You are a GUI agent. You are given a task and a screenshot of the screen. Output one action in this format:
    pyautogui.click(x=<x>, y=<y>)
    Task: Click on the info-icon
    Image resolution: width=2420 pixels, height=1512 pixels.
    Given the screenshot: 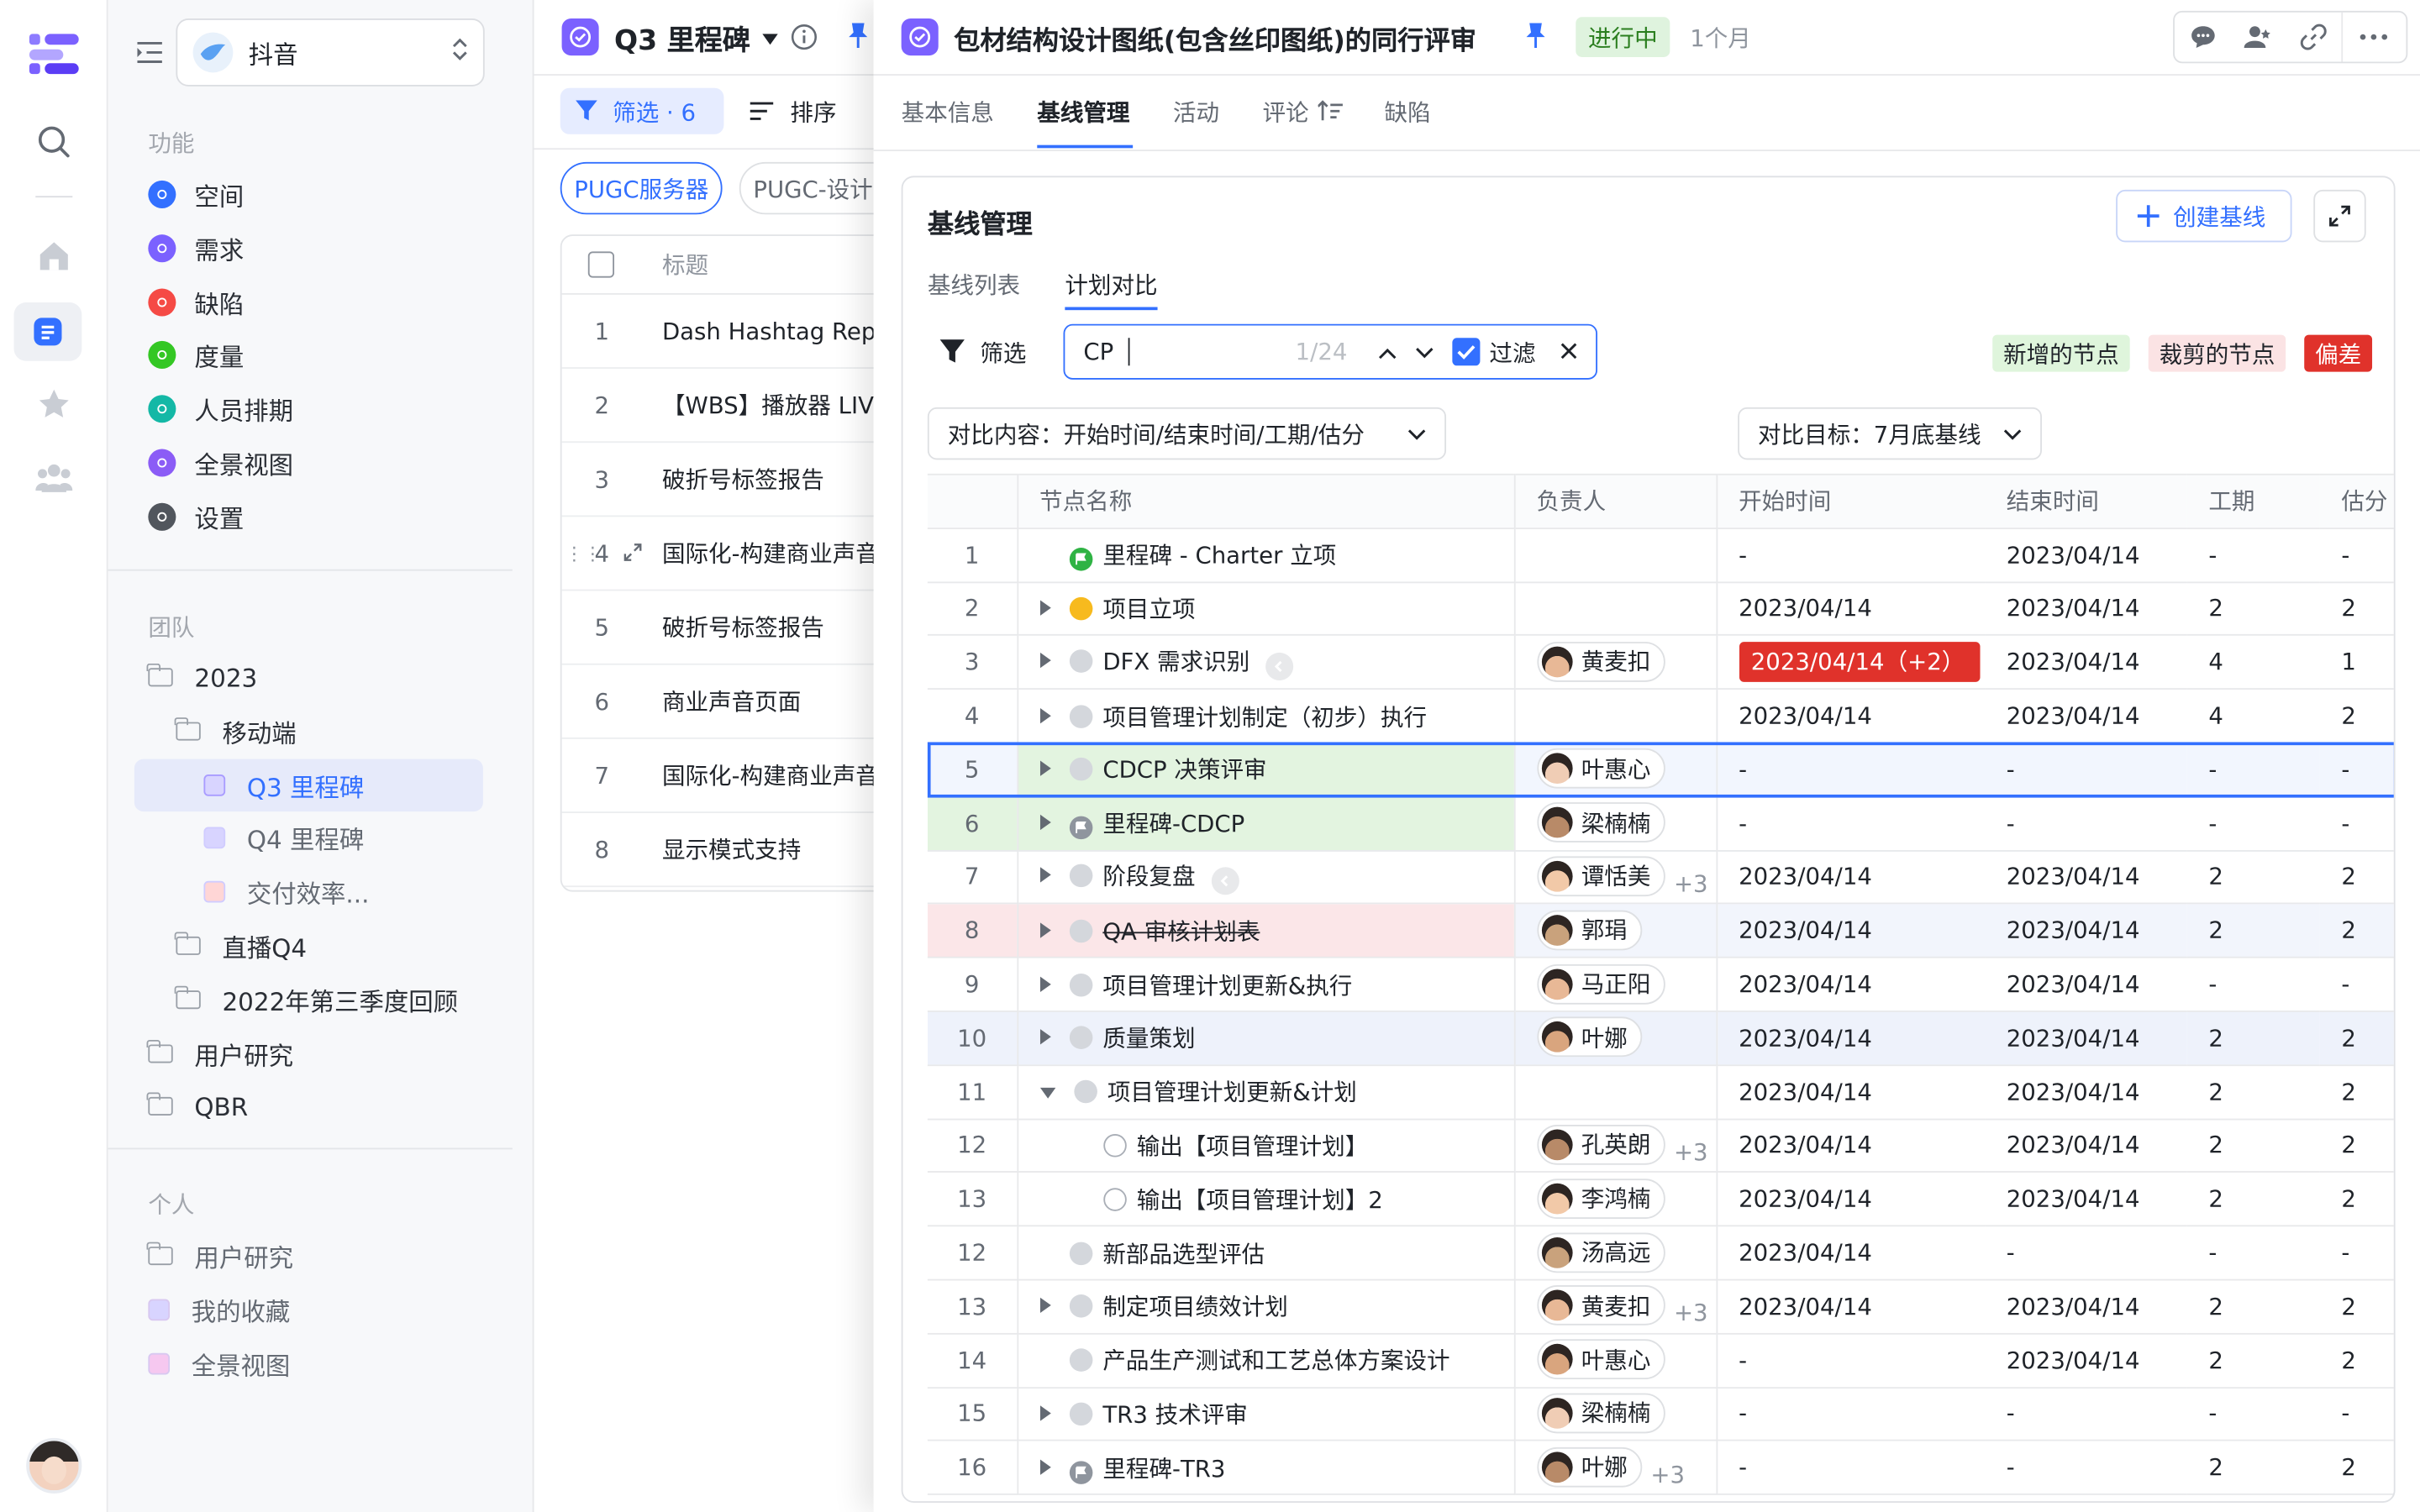 What is the action you would take?
    pyautogui.click(x=804, y=40)
    